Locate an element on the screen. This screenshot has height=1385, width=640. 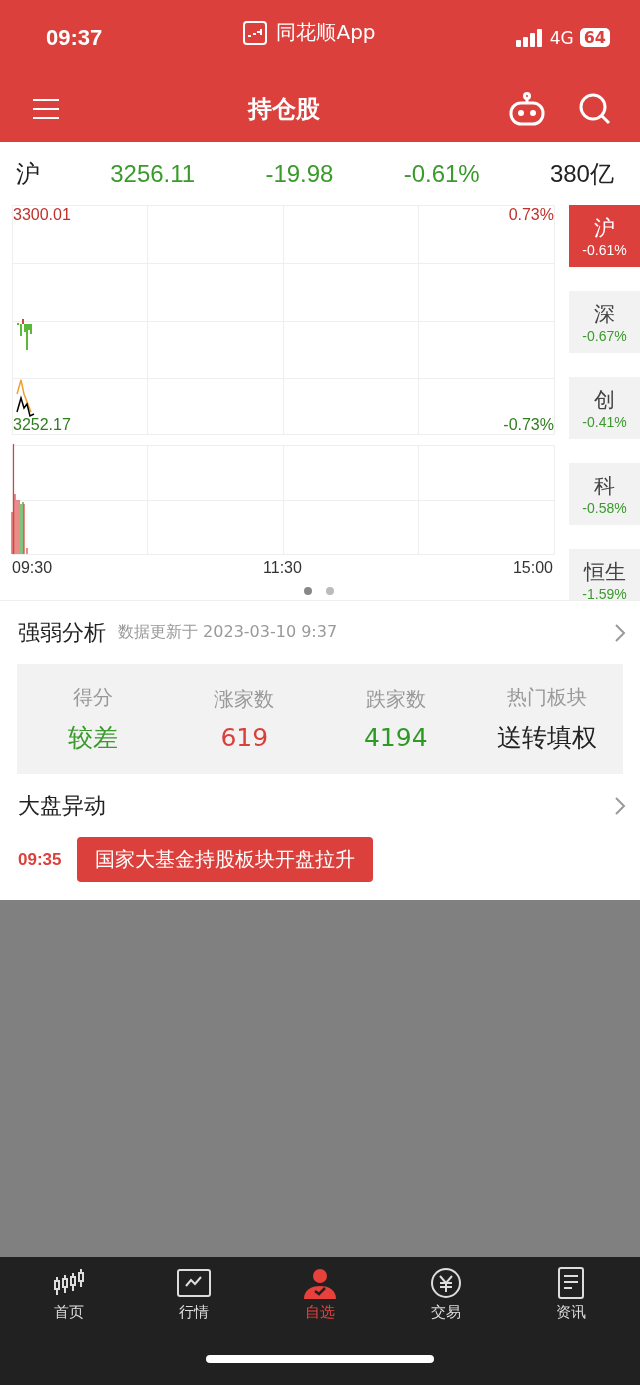
index-tab-percent: -0.61% is located at coordinates (604, 250).